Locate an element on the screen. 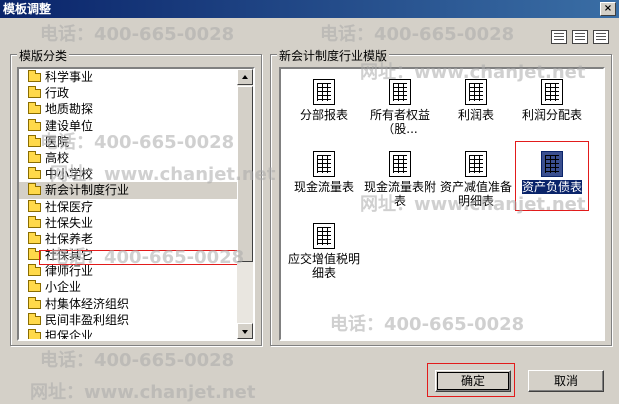 The image size is (619, 404). tree-item: 民间非盈利组织 is located at coordinates (129, 320).